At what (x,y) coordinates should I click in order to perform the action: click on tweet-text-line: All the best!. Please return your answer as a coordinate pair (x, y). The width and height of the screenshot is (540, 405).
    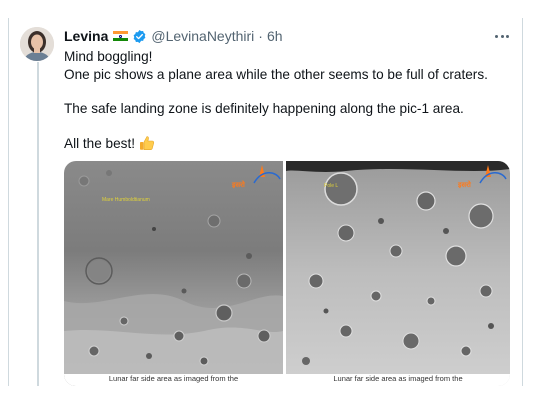
    Looking at the image, I should click on (289, 144).